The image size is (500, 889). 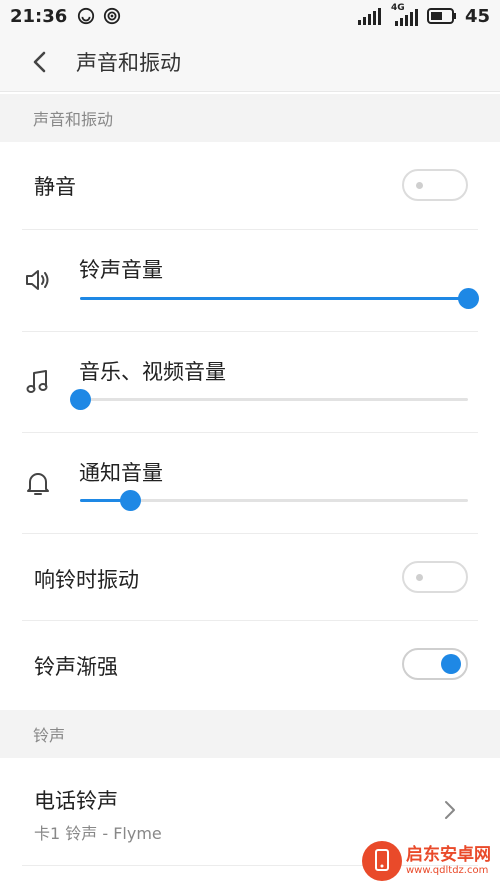 I want to click on ringtone-fade-in-row: 铃声渐强, so click(x=250, y=665).